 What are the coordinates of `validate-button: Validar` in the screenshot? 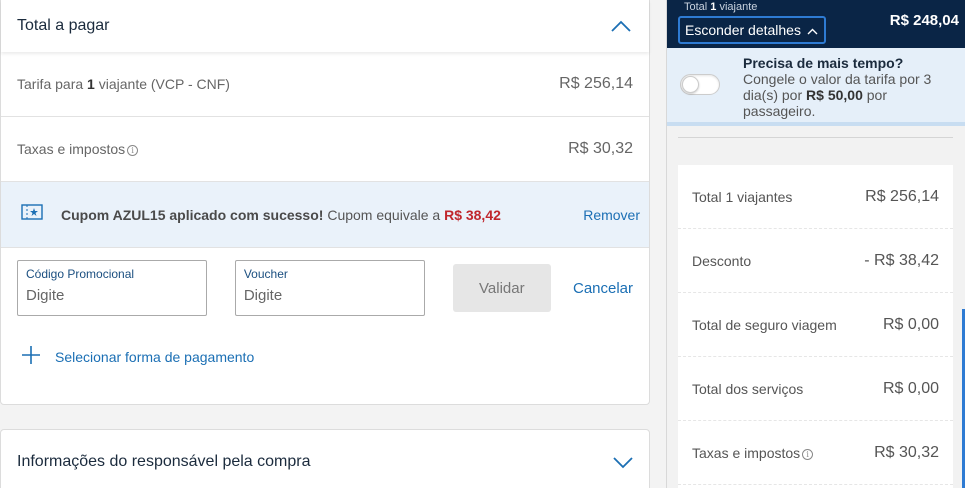 It's located at (501, 288).